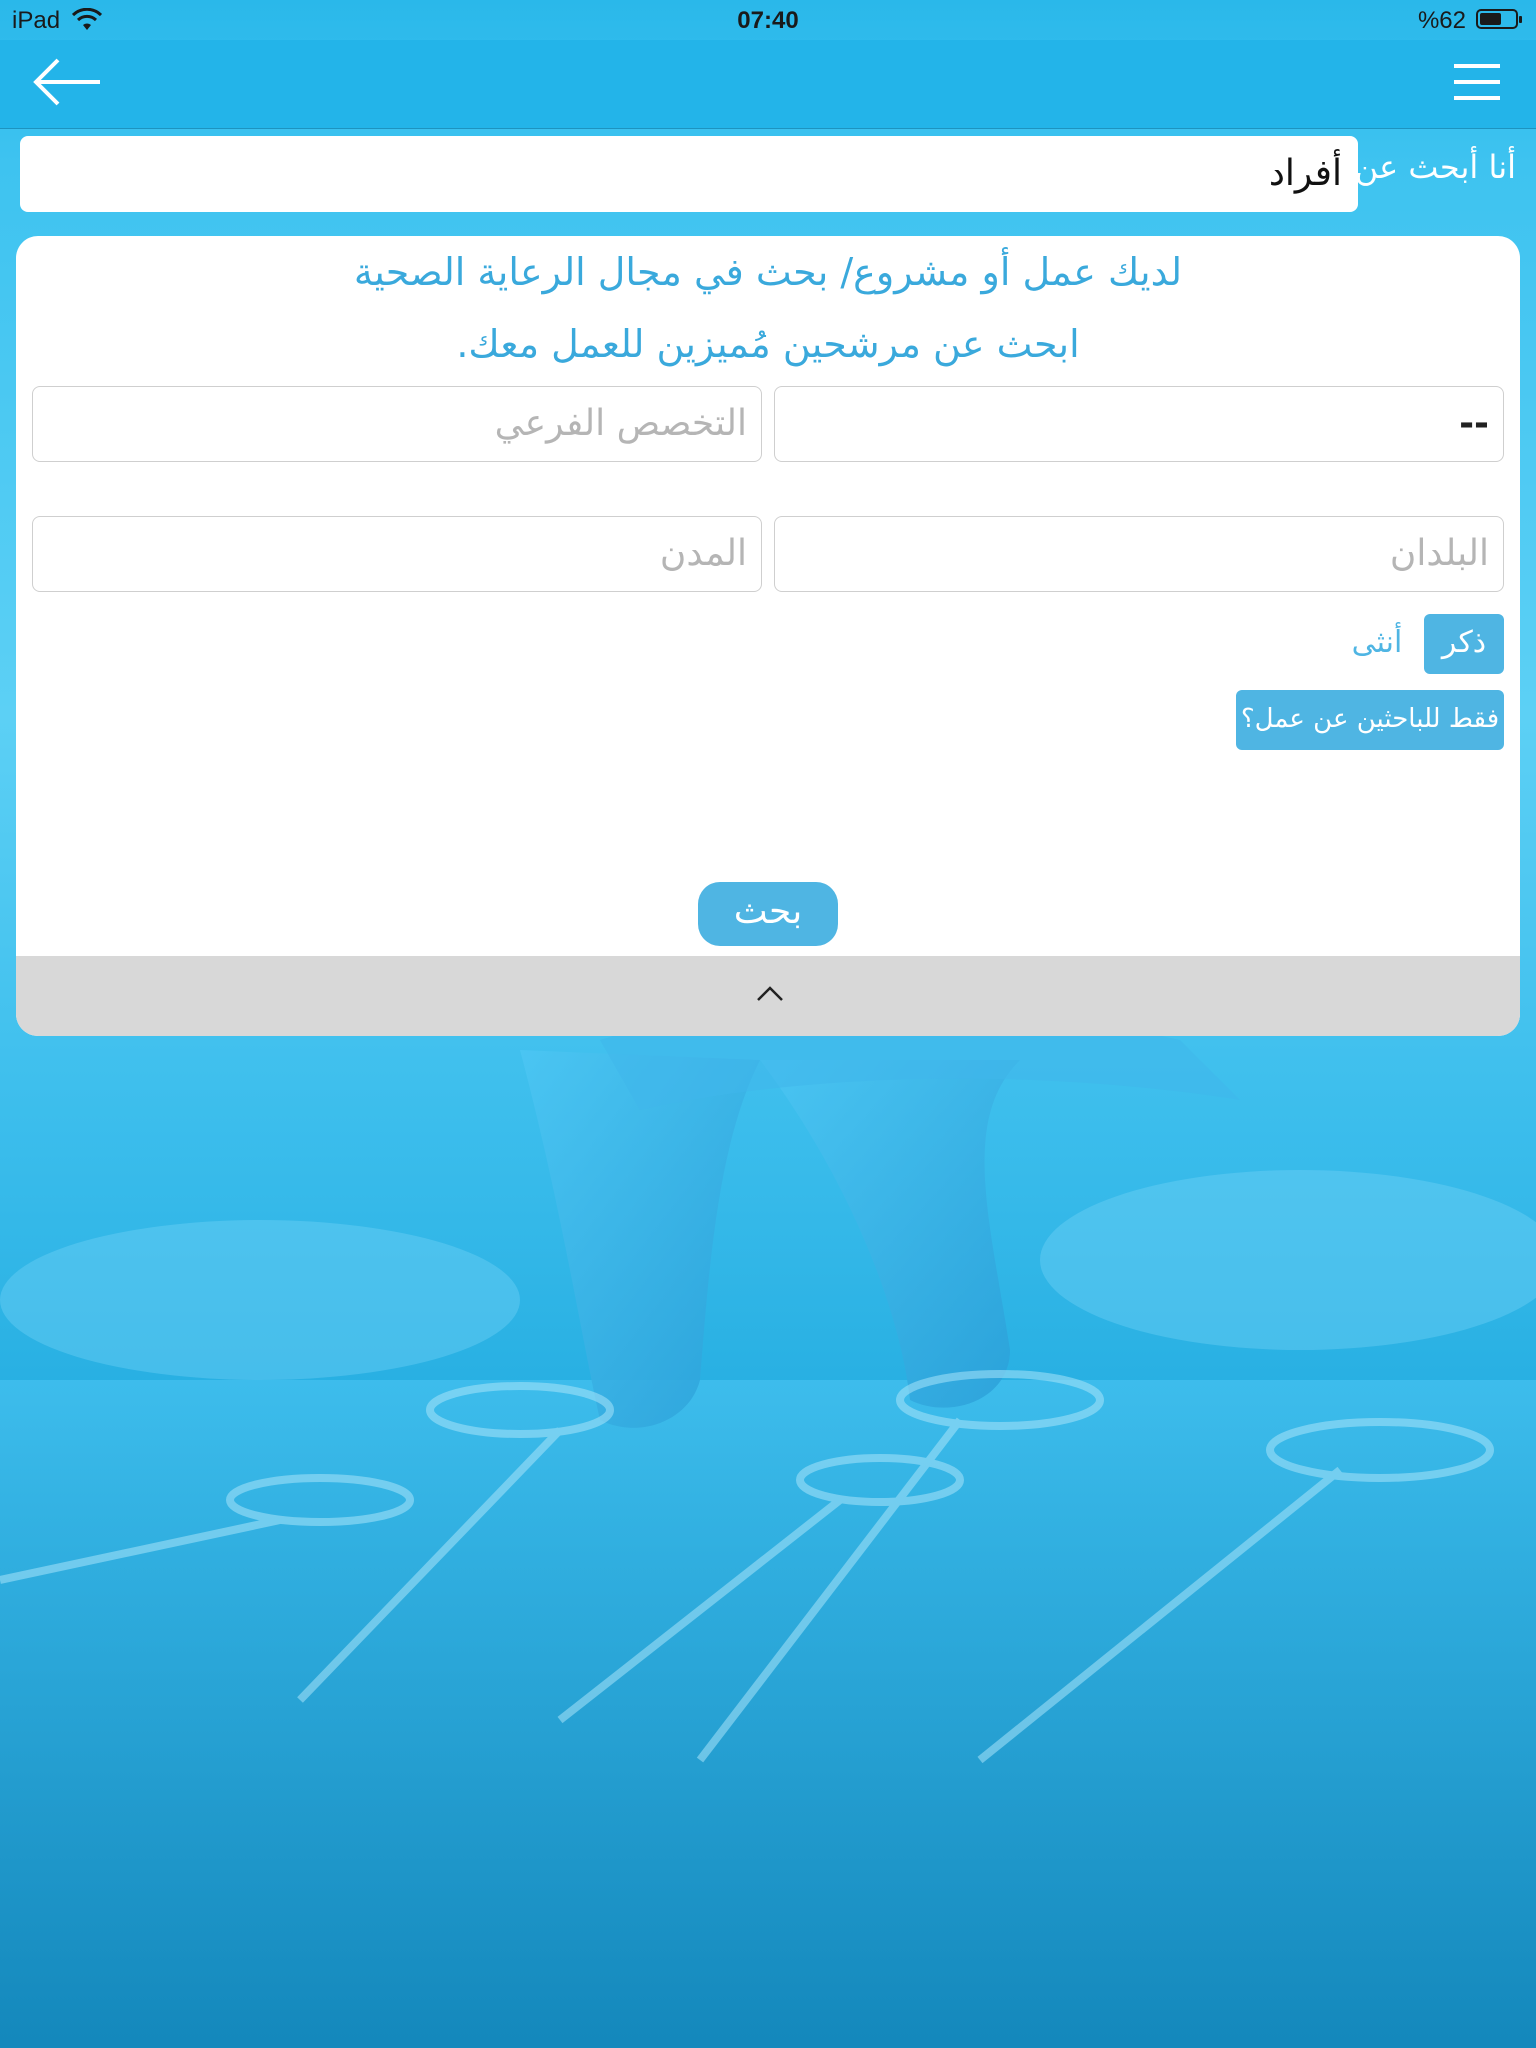  I want to click on search-type-row: أنا أبحث عن: أفراد, so click(768, 173).